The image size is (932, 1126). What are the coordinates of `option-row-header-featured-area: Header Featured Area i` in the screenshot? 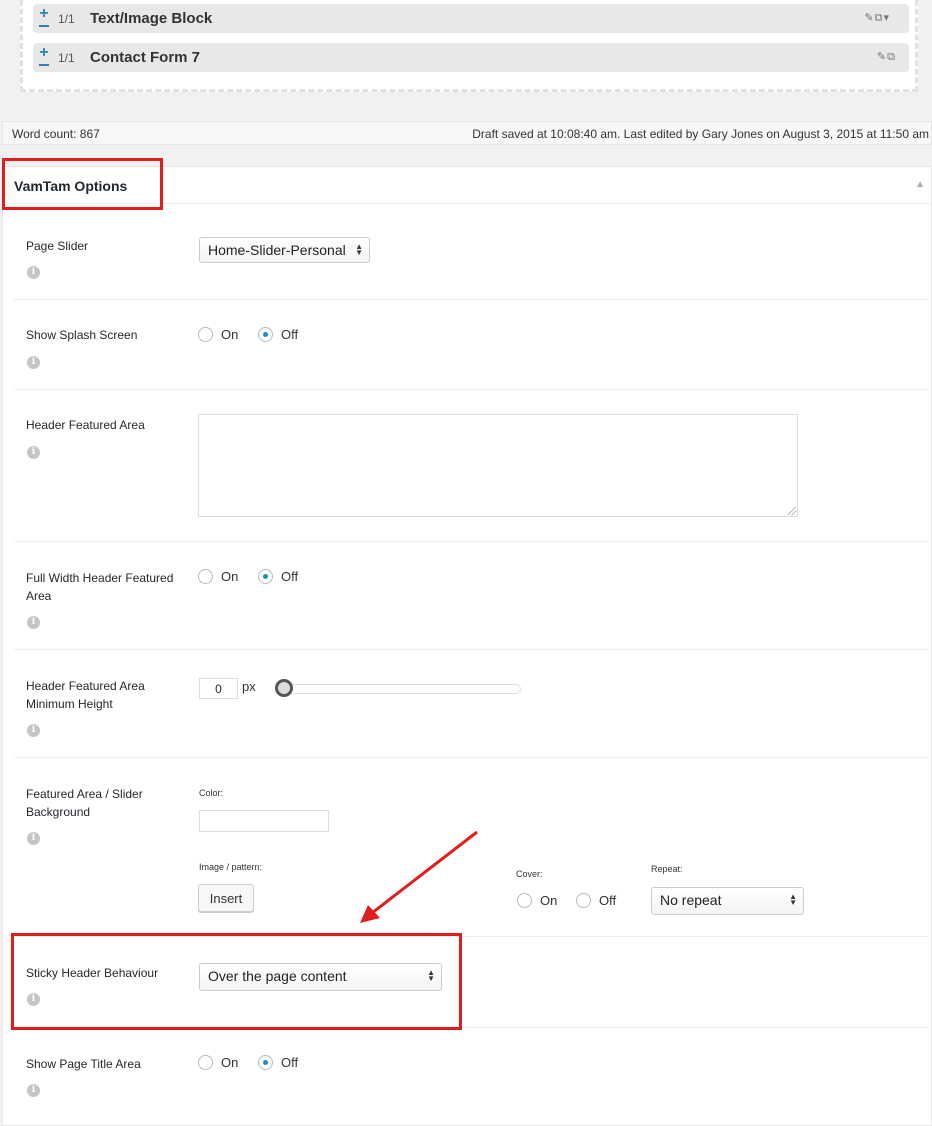 It's located at (471, 466).